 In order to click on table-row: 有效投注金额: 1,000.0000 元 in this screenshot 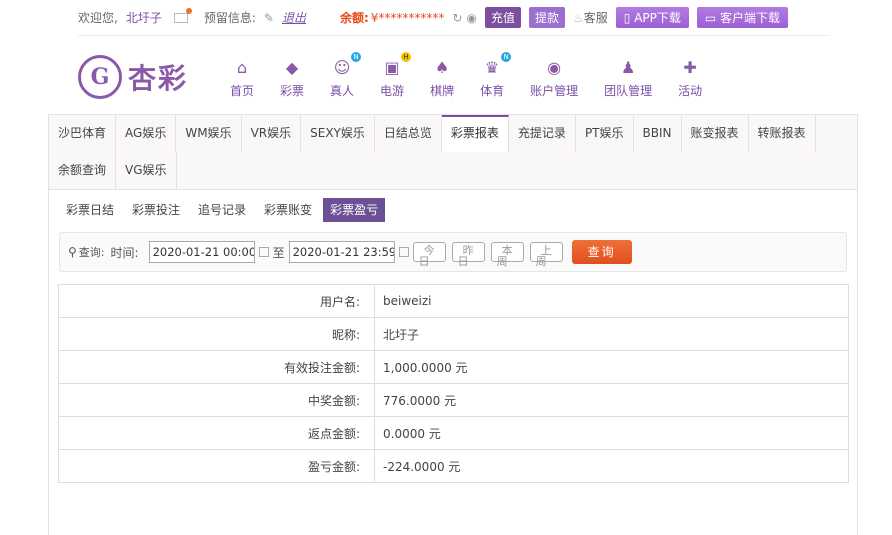, I will do `click(453, 367)`.